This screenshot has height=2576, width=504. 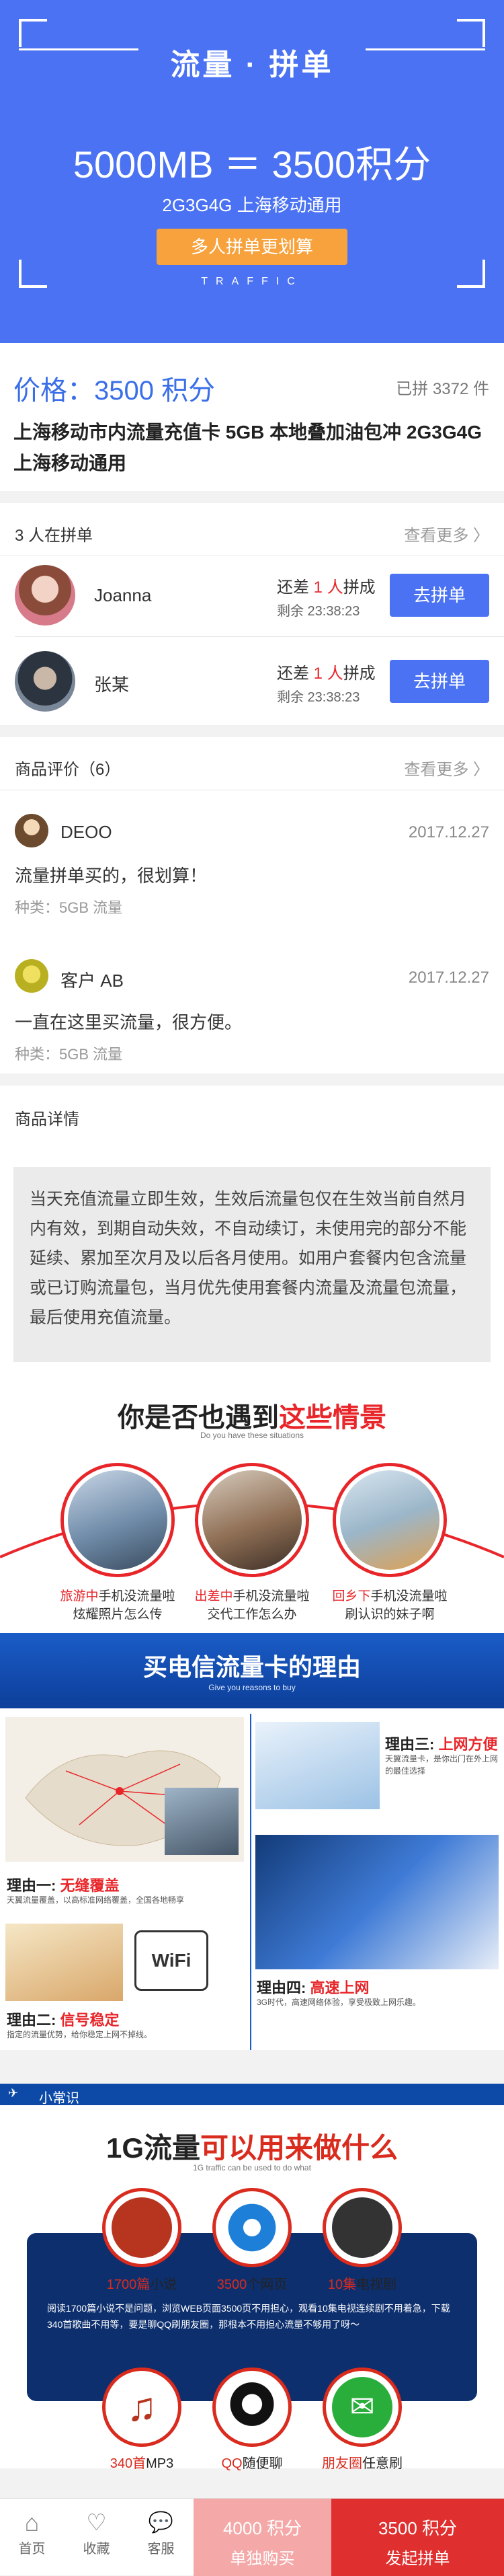 I want to click on reason-red: 高速上网, so click(x=340, y=1987).